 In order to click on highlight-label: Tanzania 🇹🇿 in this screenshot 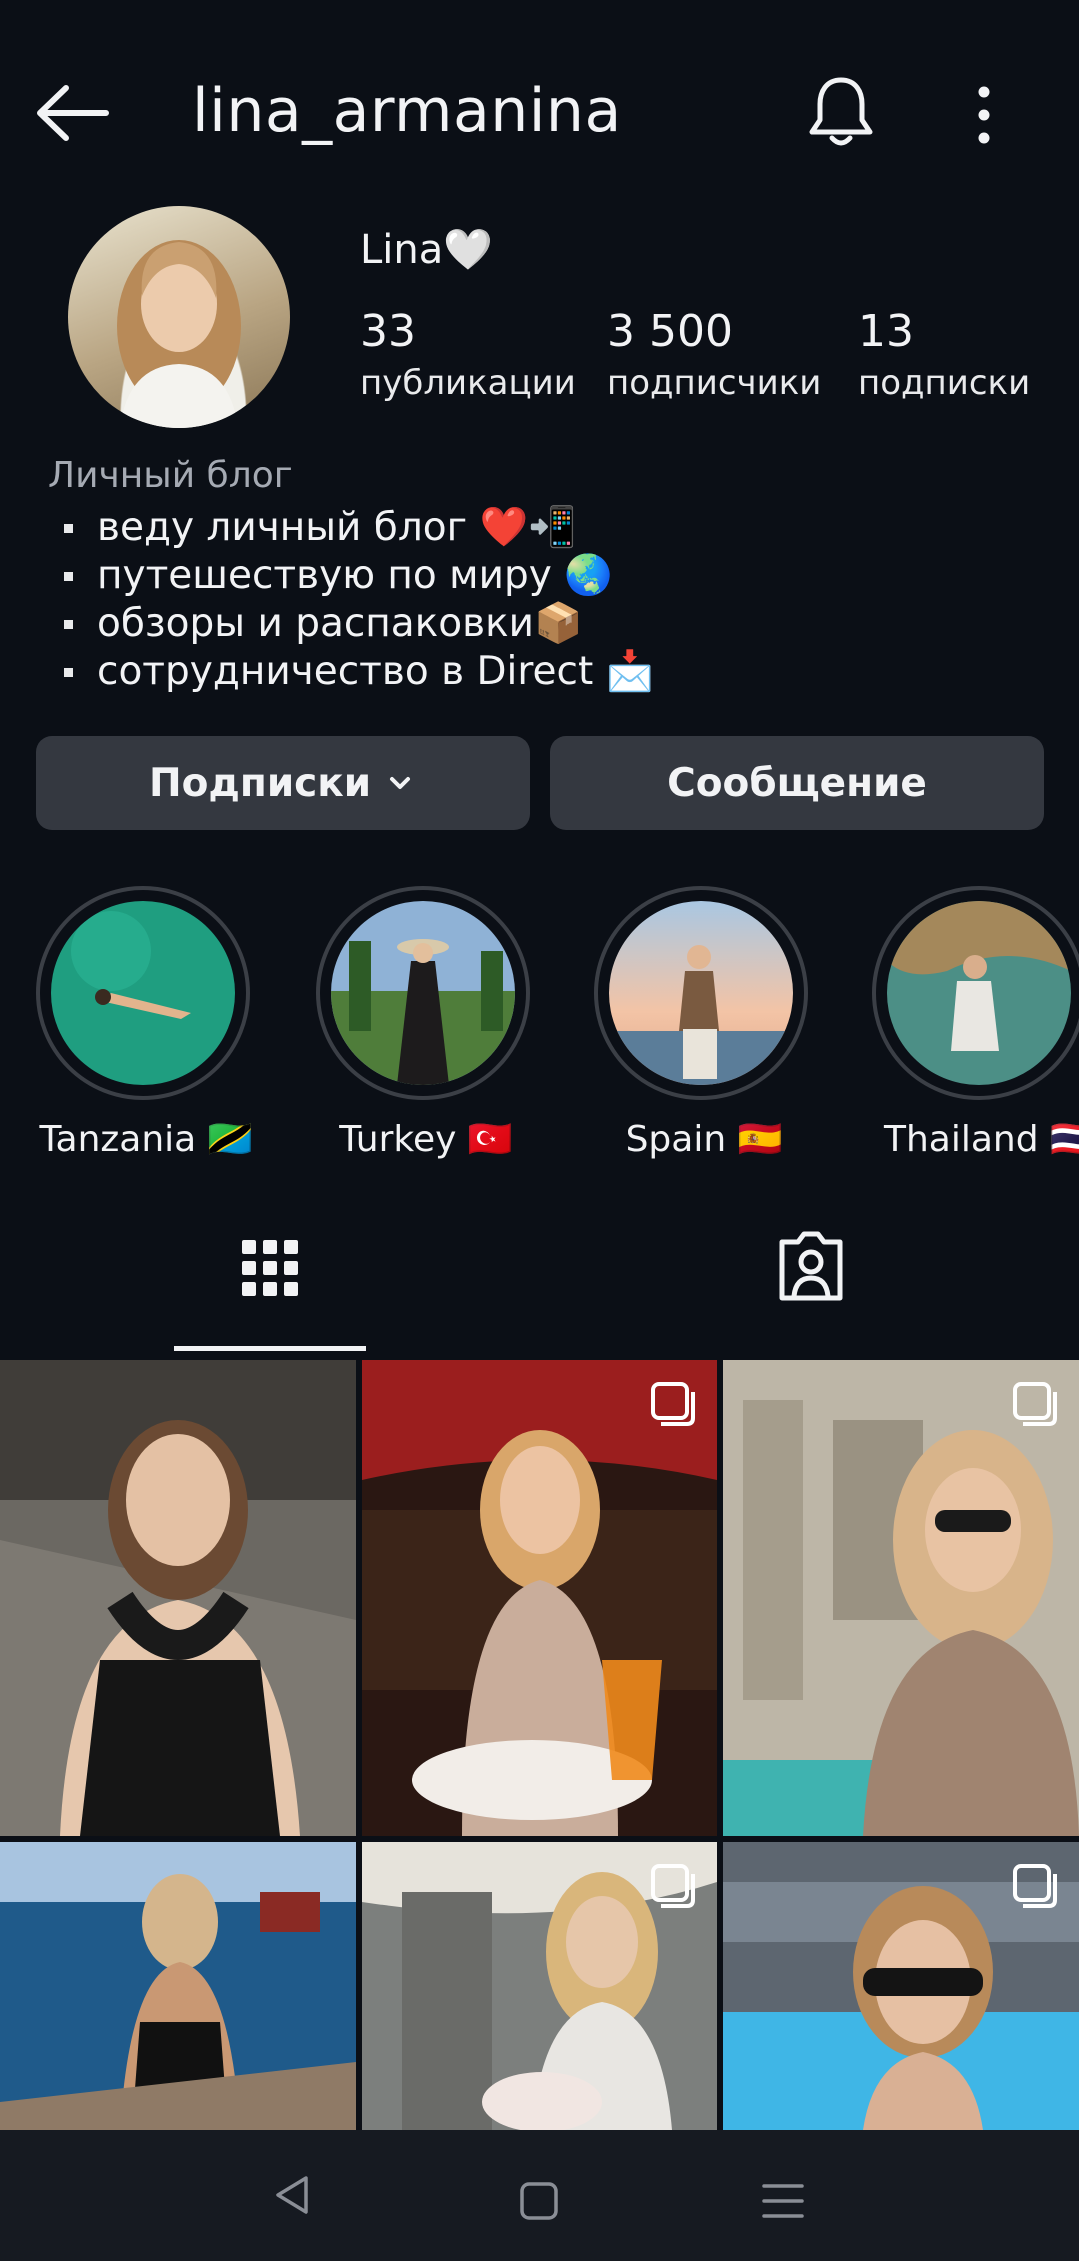, I will do `click(146, 1139)`.